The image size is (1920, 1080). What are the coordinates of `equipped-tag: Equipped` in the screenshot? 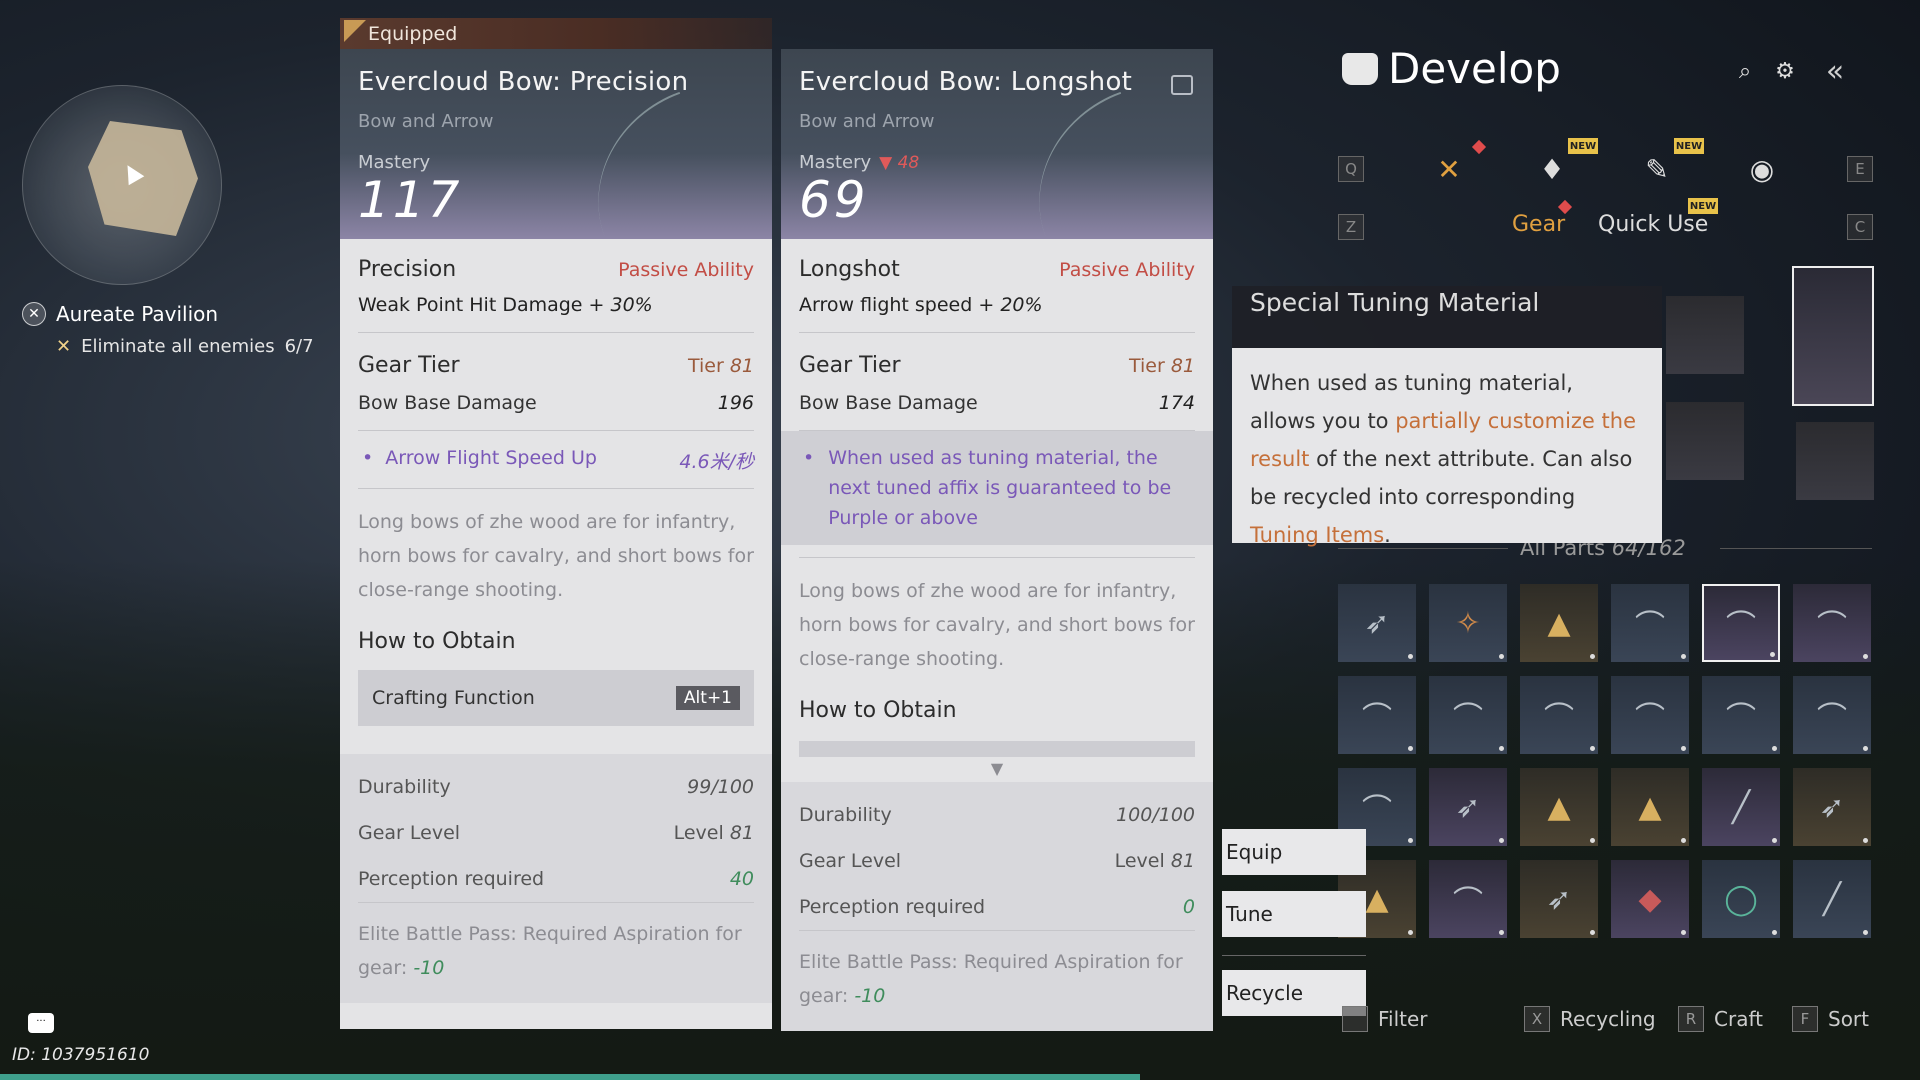 It's located at (556, 33).